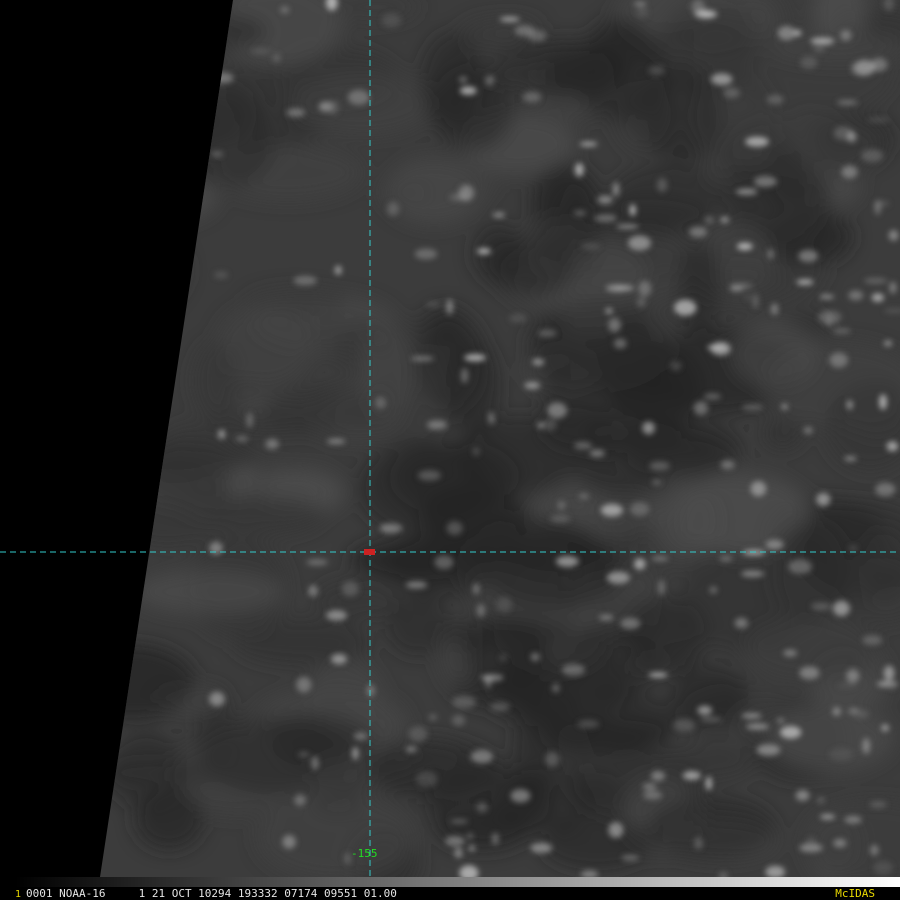  What do you see at coordinates (364, 853) in the screenshot?
I see `longitude-label: -155` at bounding box center [364, 853].